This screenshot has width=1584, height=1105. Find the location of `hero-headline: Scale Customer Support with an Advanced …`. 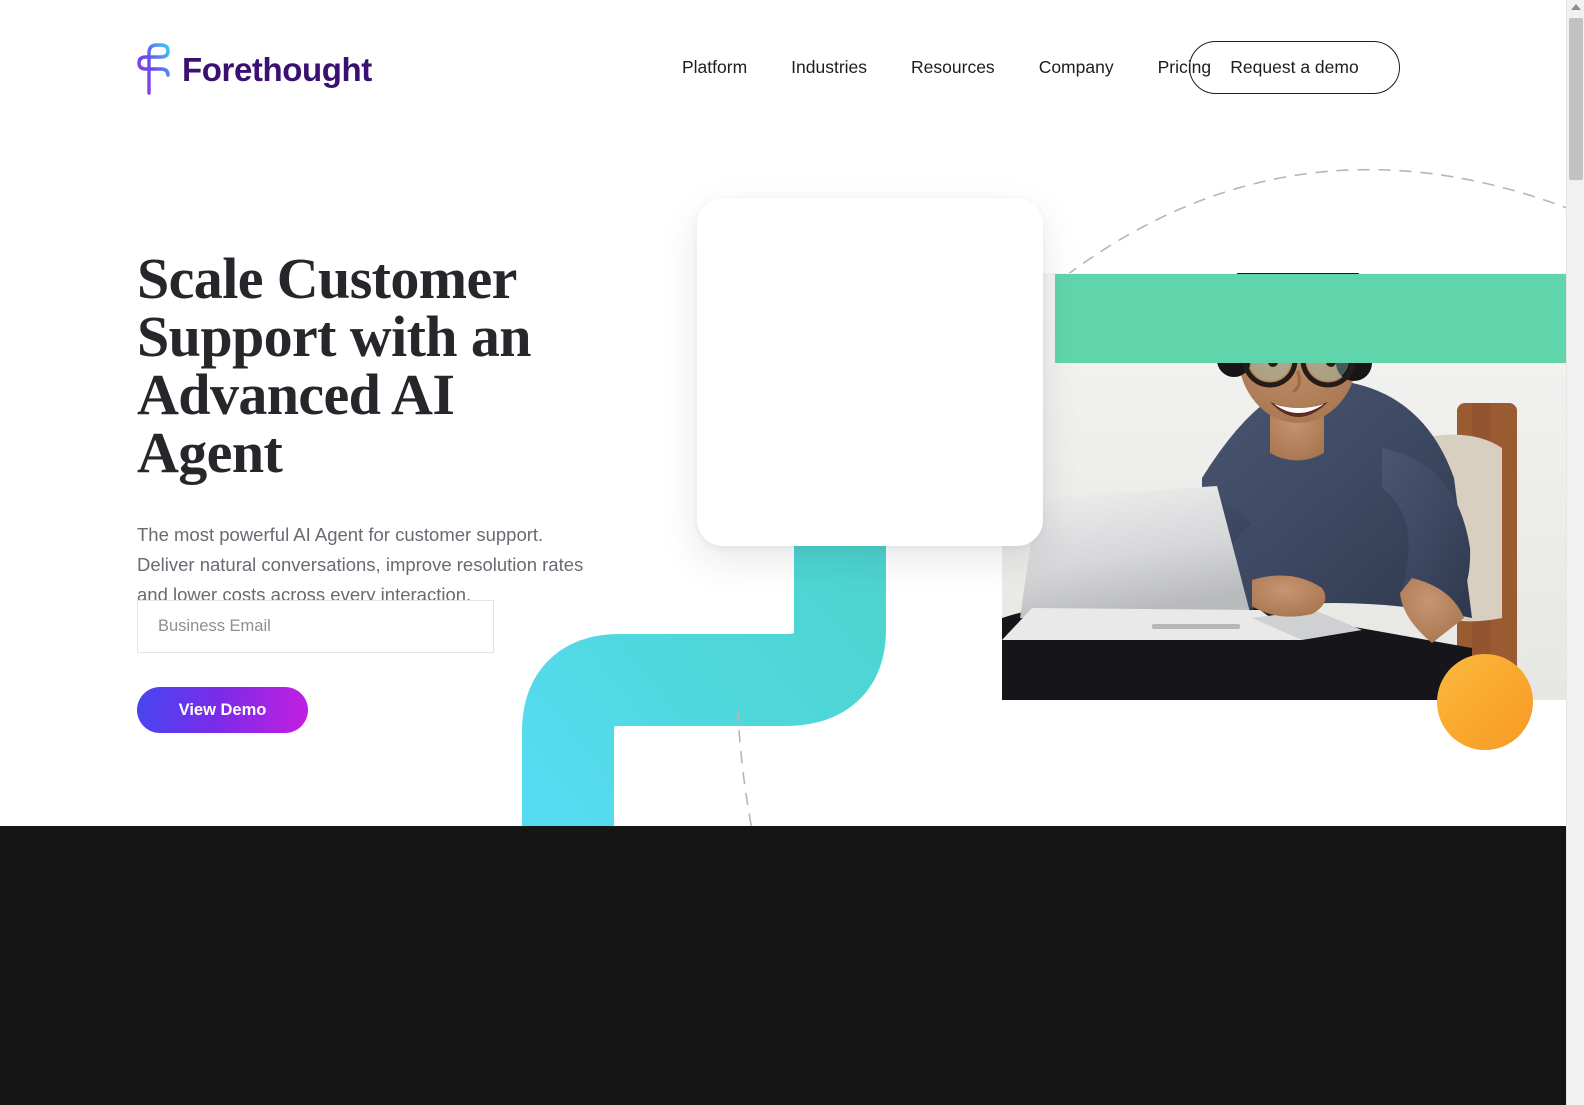

hero-headline: Scale Customer Support with an Advanced … is located at coordinates (334, 365).